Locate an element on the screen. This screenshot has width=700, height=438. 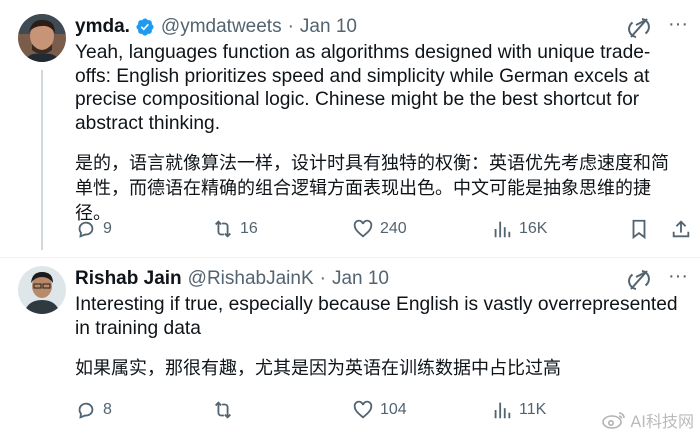
like-button: 240 is located at coordinates (379, 229).